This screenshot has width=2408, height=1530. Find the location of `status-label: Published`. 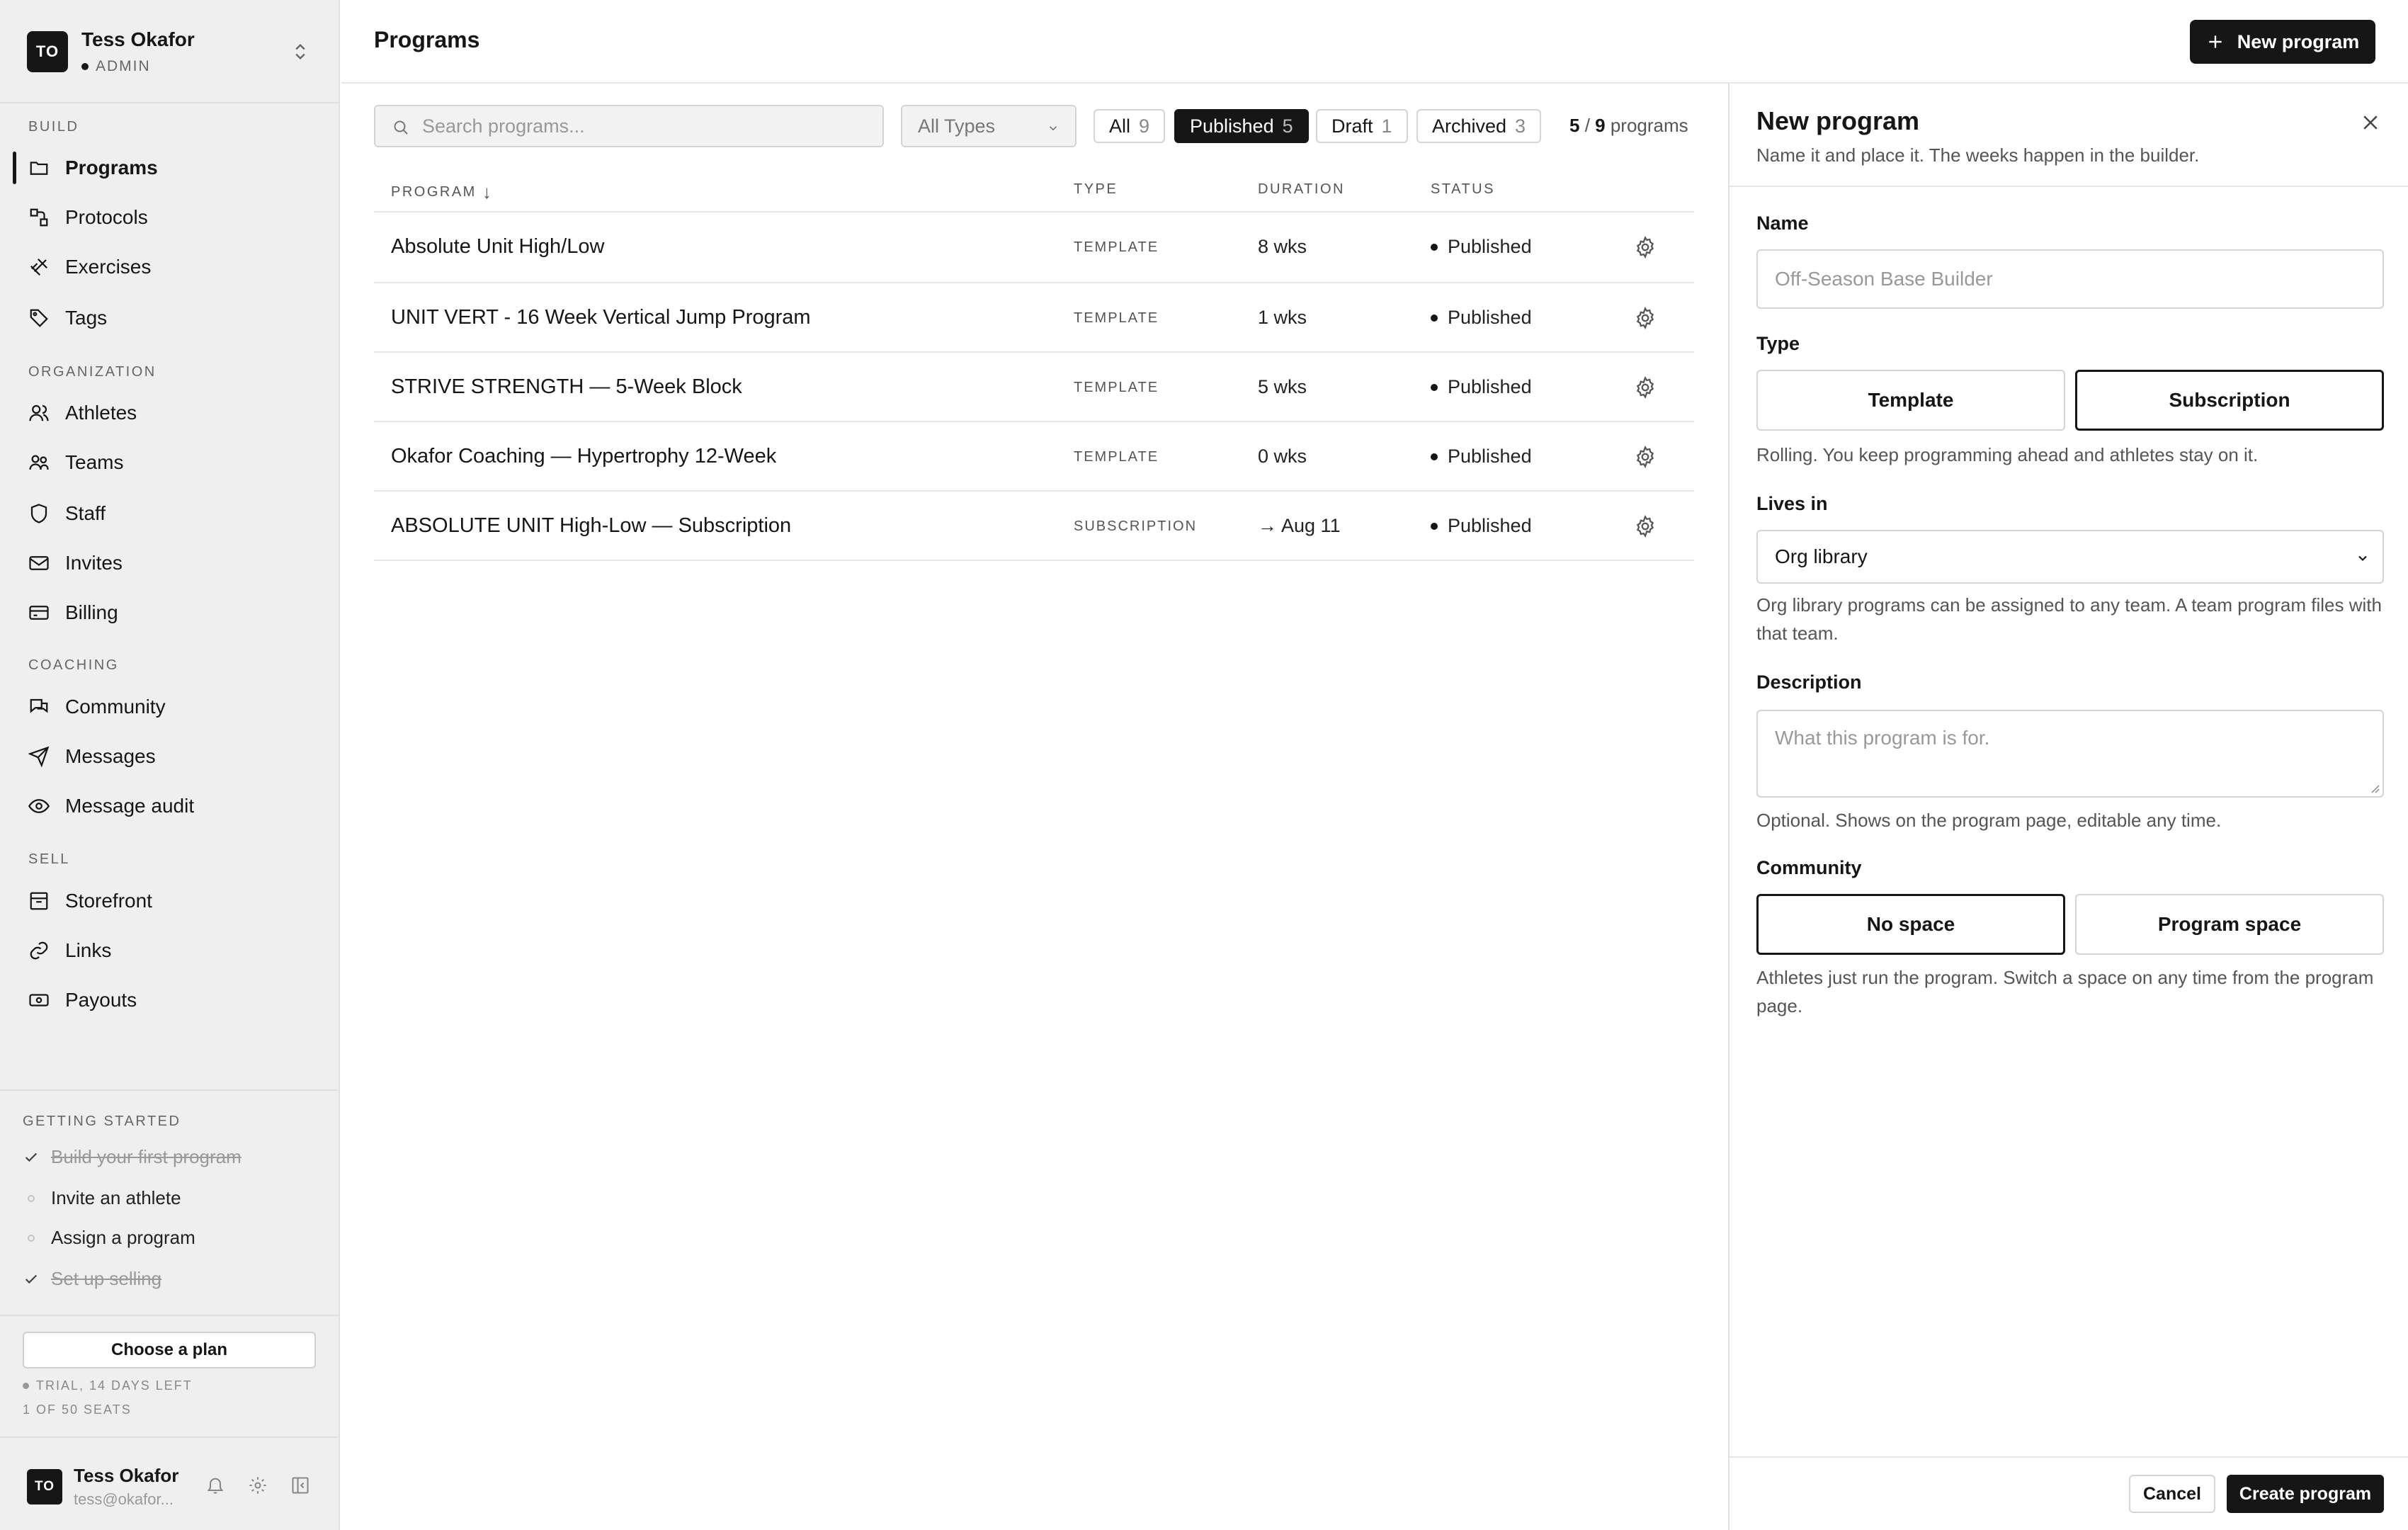

status-label: Published is located at coordinates (1490, 525).